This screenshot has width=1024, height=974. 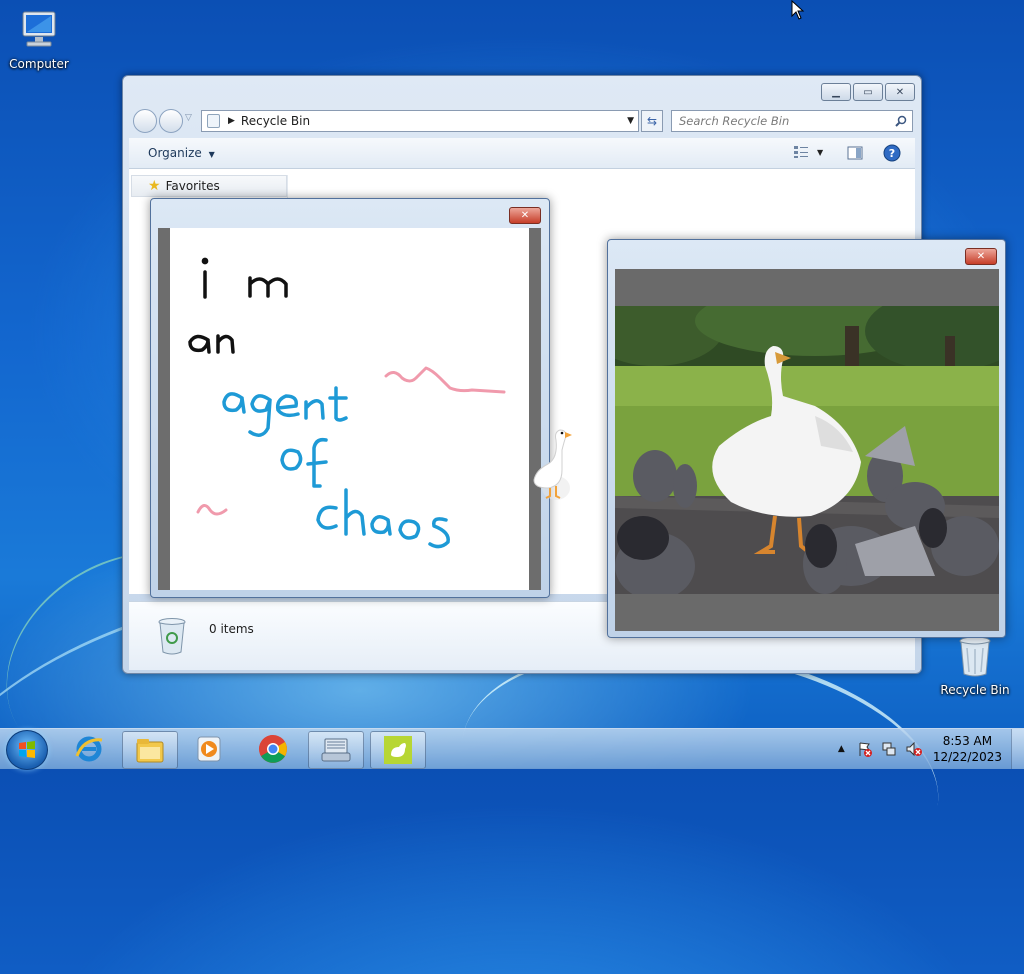 I want to click on taskbar-chrome, so click(x=273, y=749).